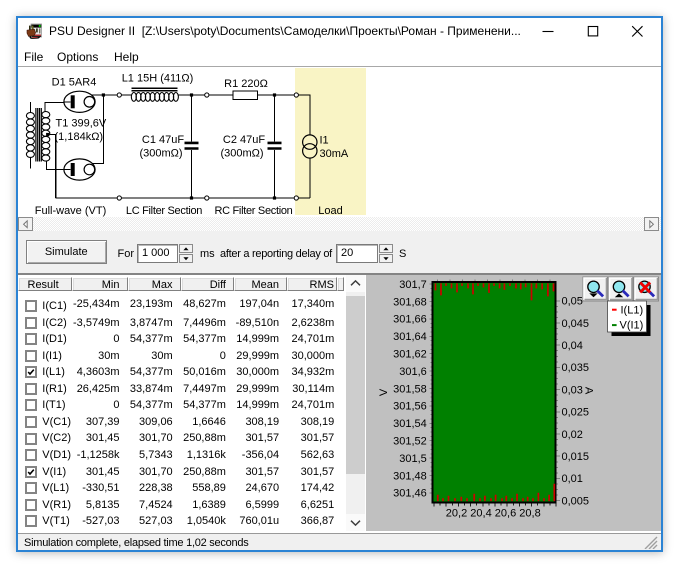 The height and width of the screenshot is (573, 683). What do you see at coordinates (384, 392) in the screenshot?
I see `svg-text: V` at bounding box center [384, 392].